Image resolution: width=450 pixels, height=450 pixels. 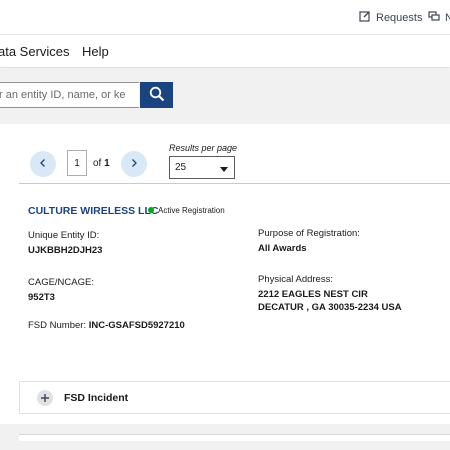 What do you see at coordinates (96, 398) in the screenshot?
I see `accordion-label: FSD Incident` at bounding box center [96, 398].